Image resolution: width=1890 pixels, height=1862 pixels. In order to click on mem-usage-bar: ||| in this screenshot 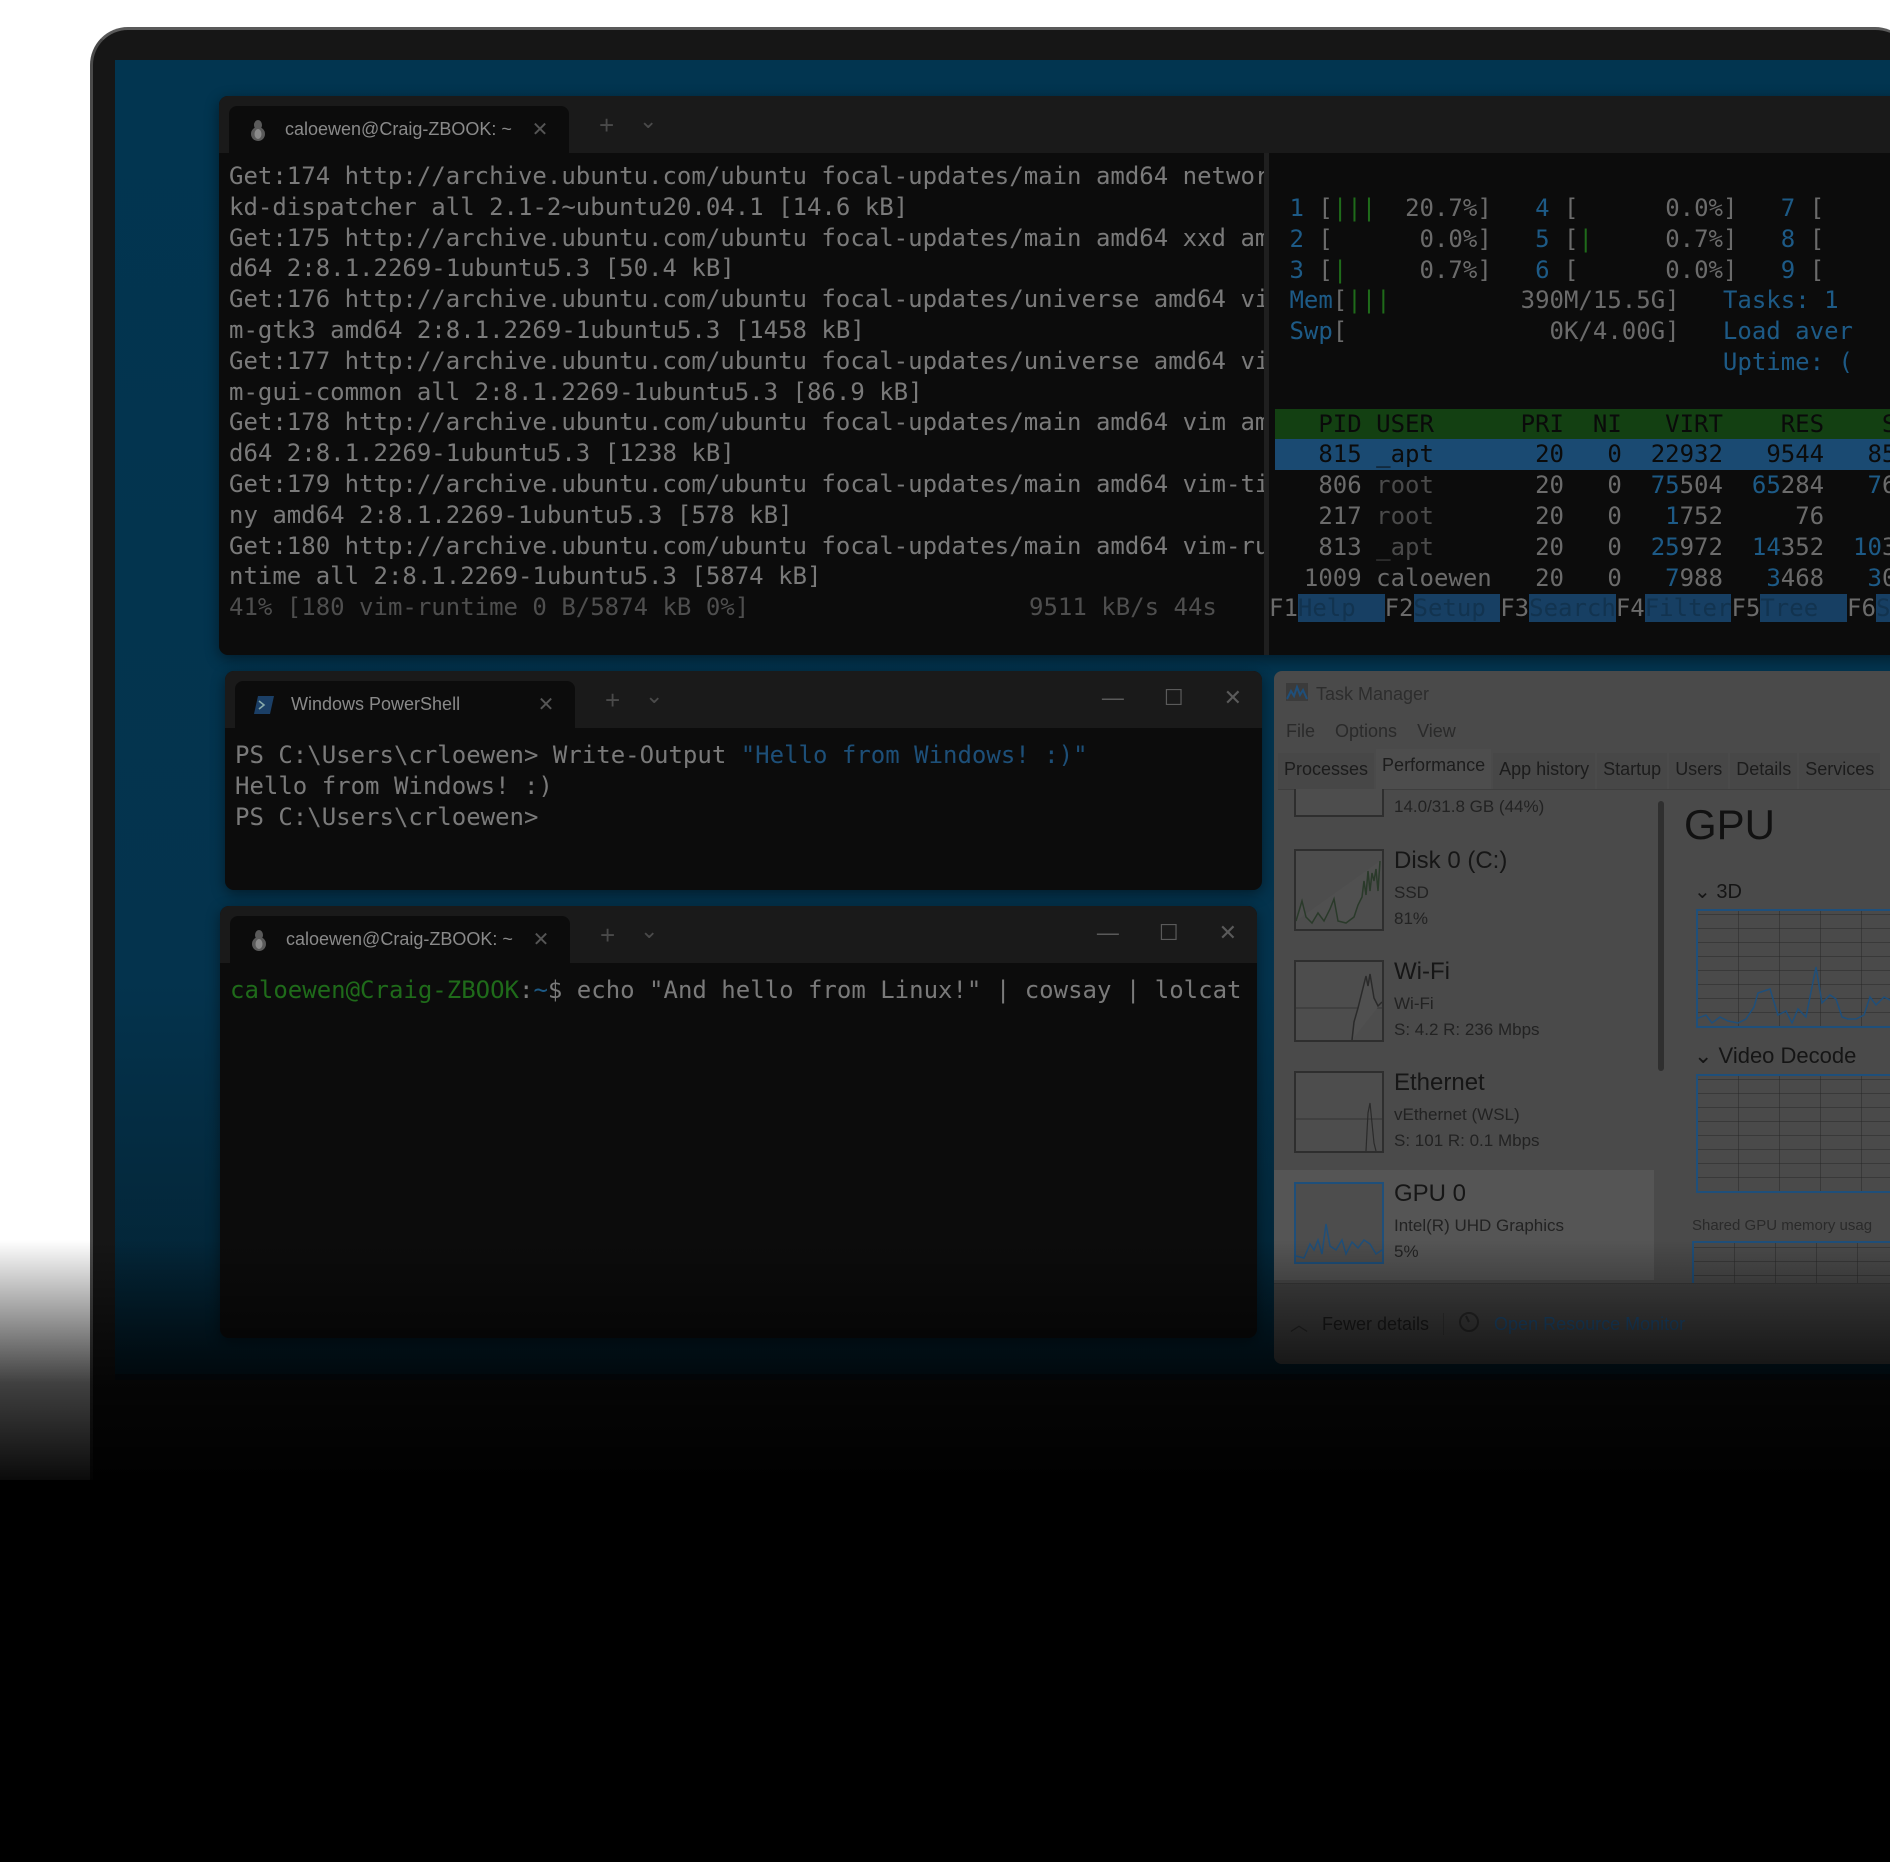, I will do `click(1369, 300)`.